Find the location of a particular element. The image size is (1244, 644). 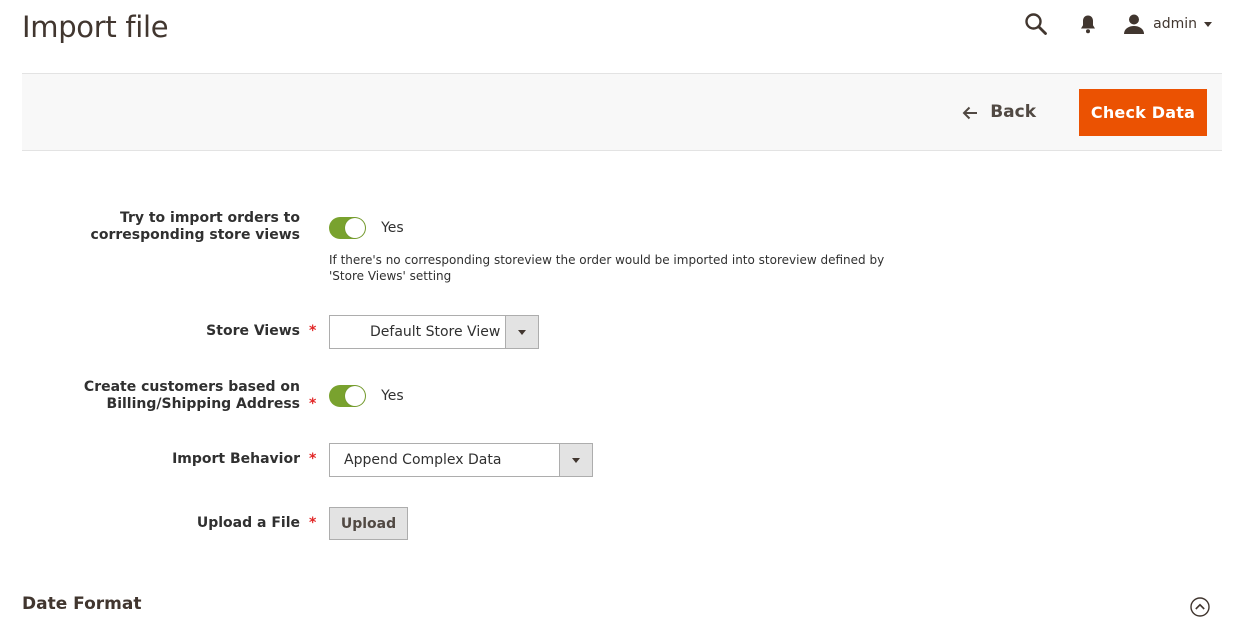

import-to-store-views-toggle is located at coordinates (347, 228).